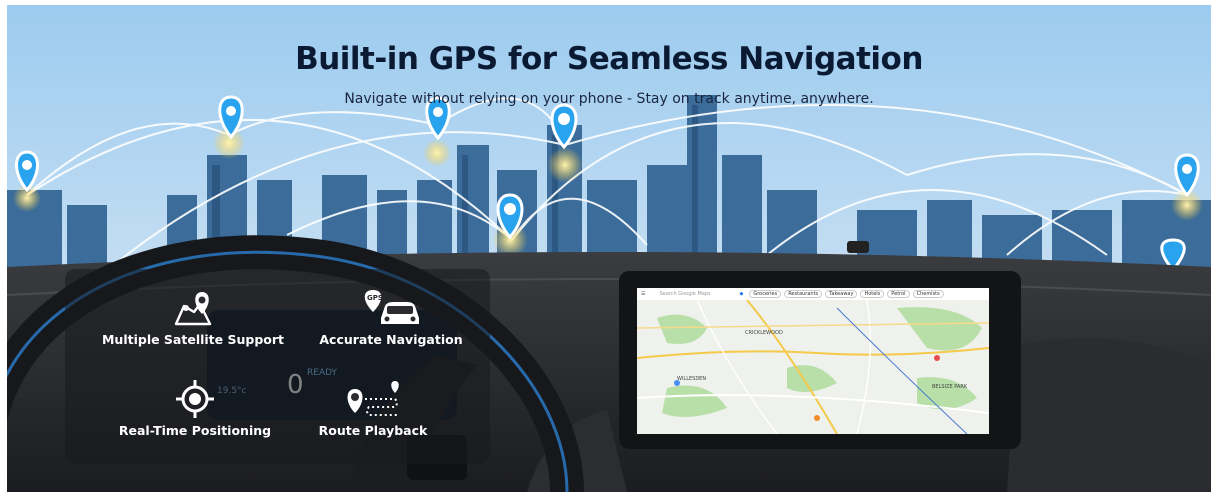 Image resolution: width=1218 pixels, height=497 pixels. I want to click on map-place-label: CRICKLEWOOD, so click(764, 333).